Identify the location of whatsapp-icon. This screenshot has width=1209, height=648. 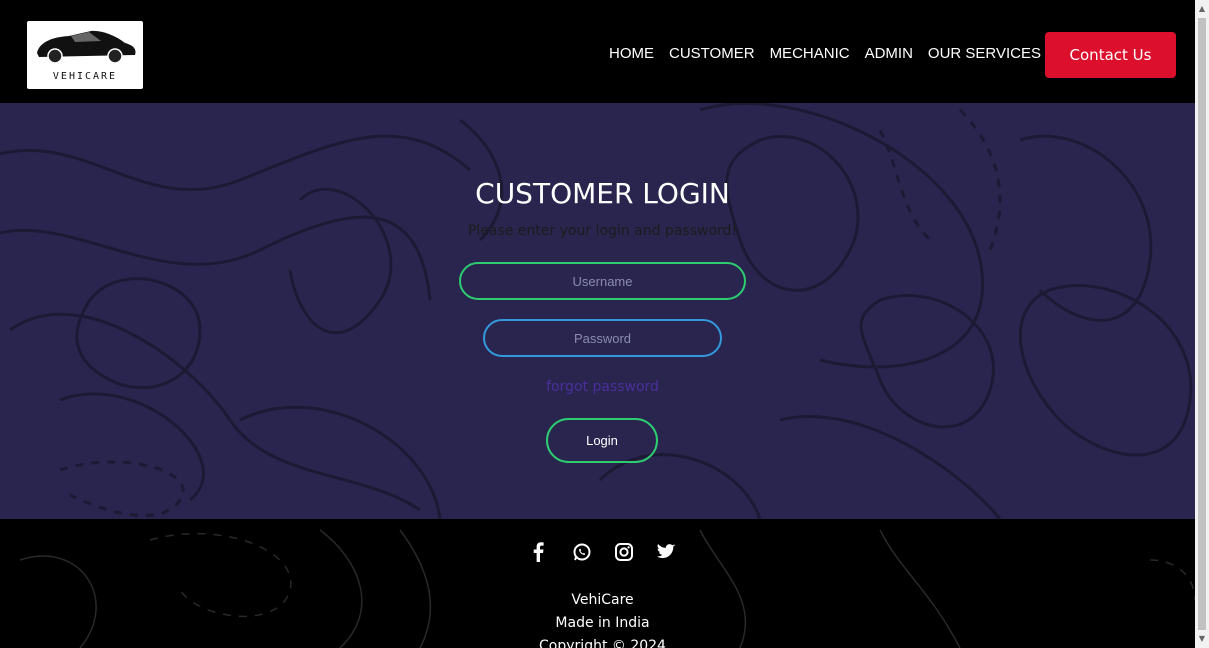
(581, 552).